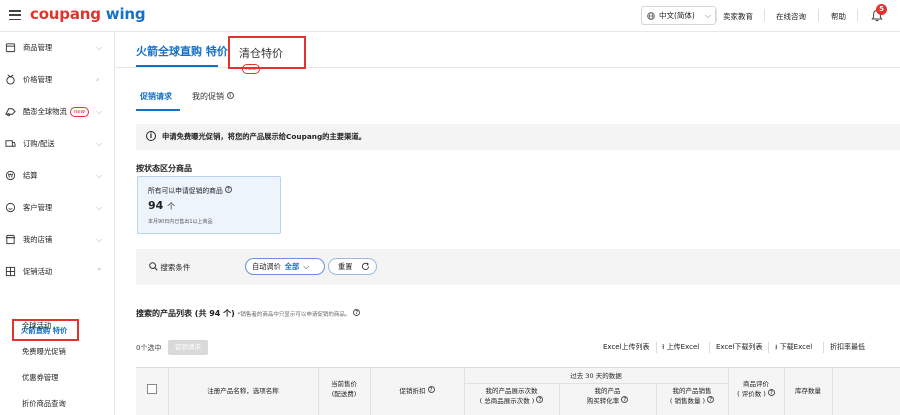 This screenshot has height=415, width=900. I want to click on product-list-title: 搜索的产品列表 (共 94 个) *销售者的商品中只显示可以申请促销的商品。 ?, so click(248, 313).